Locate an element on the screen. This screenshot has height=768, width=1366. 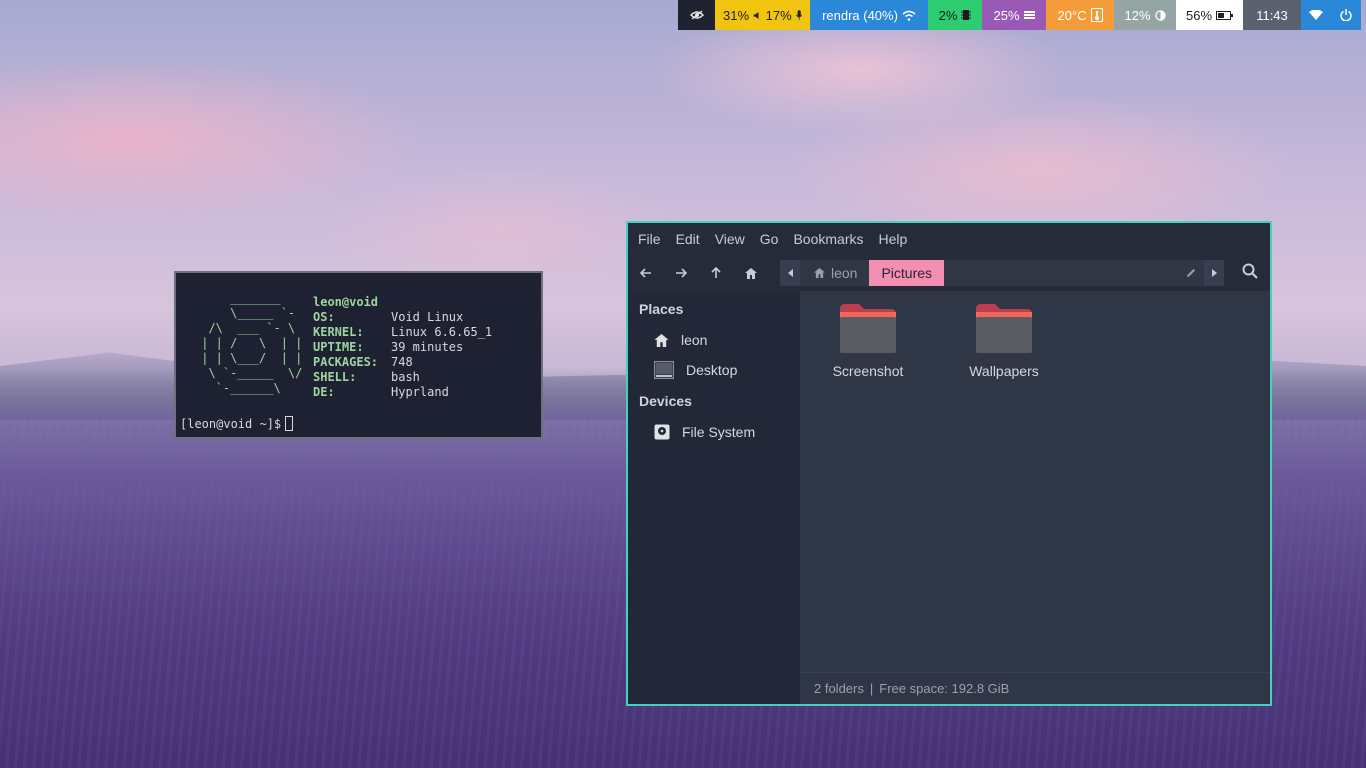
path-home-button: leon is located at coordinates (834, 273).